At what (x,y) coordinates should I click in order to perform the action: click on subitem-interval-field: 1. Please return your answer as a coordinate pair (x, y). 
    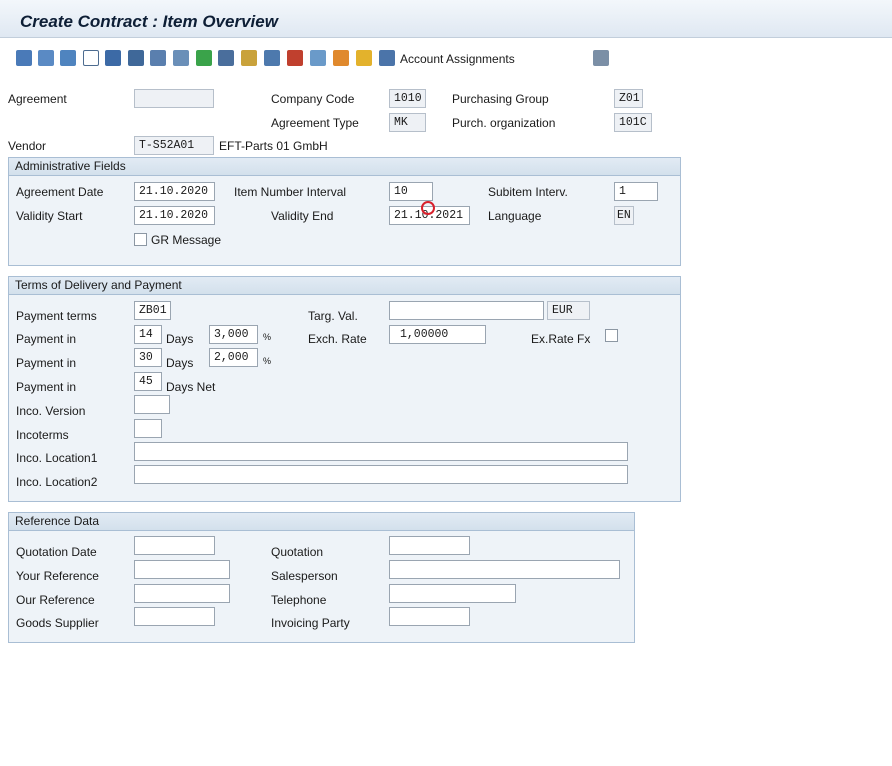
    Looking at the image, I should click on (636, 191).